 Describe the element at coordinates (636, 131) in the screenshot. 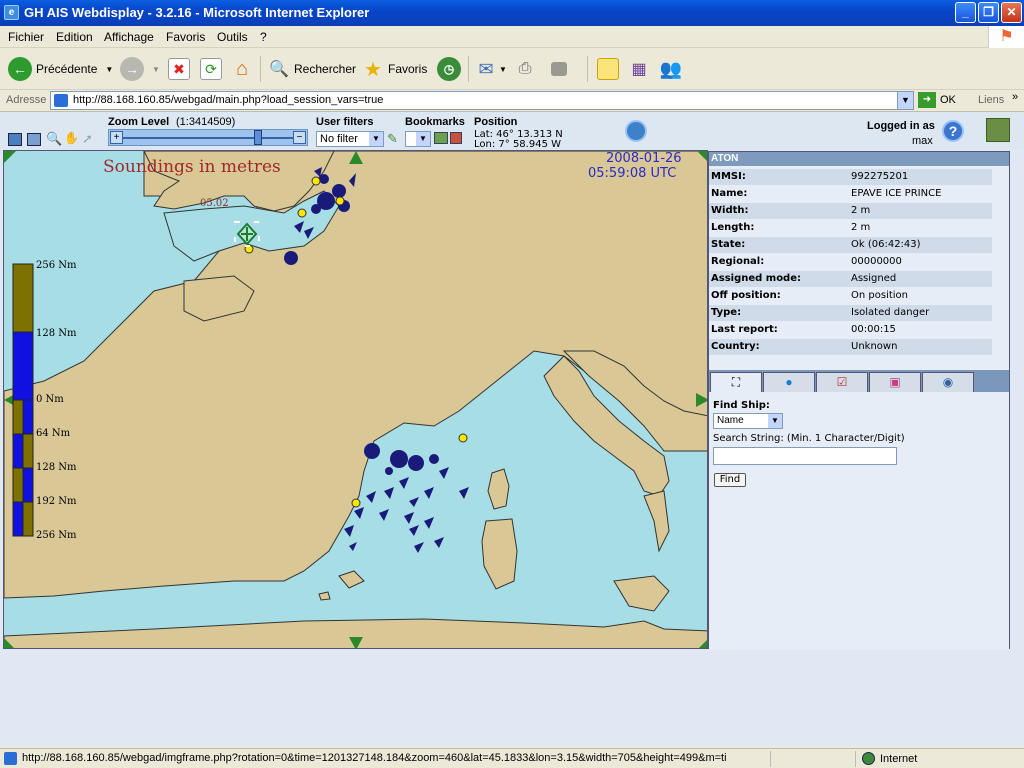

I see `clock-refresh-icon` at that location.